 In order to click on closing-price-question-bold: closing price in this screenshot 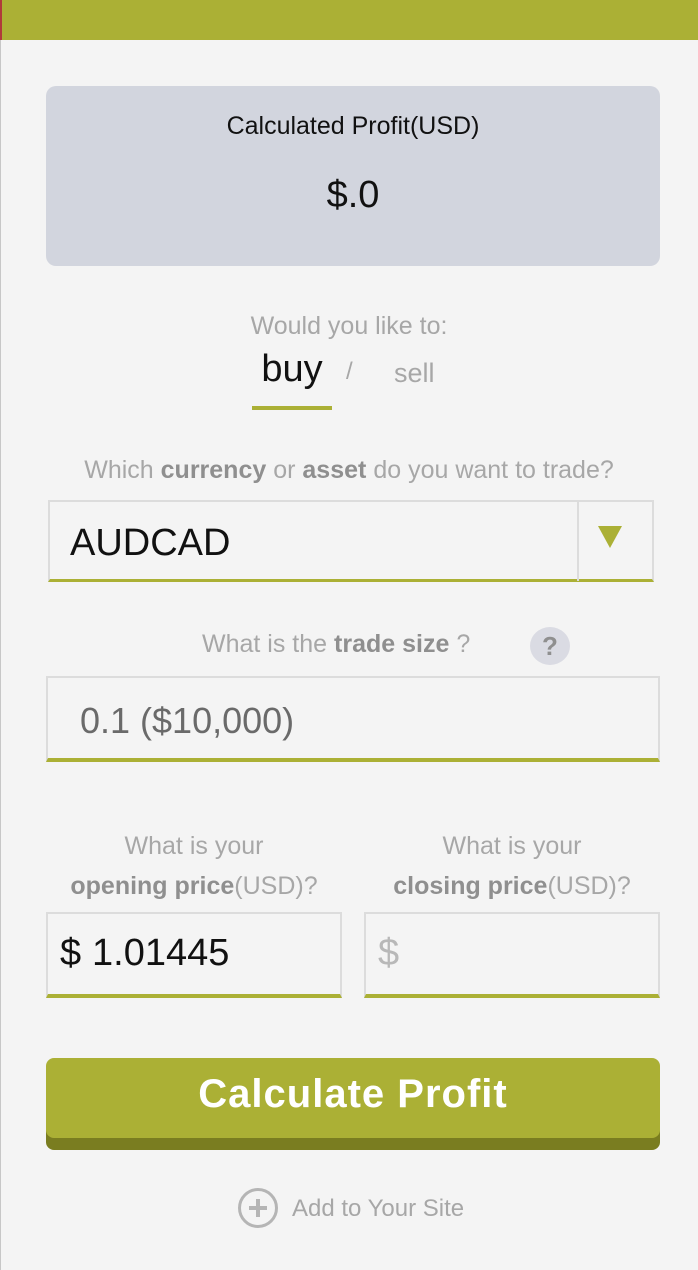, I will do `click(470, 886)`.